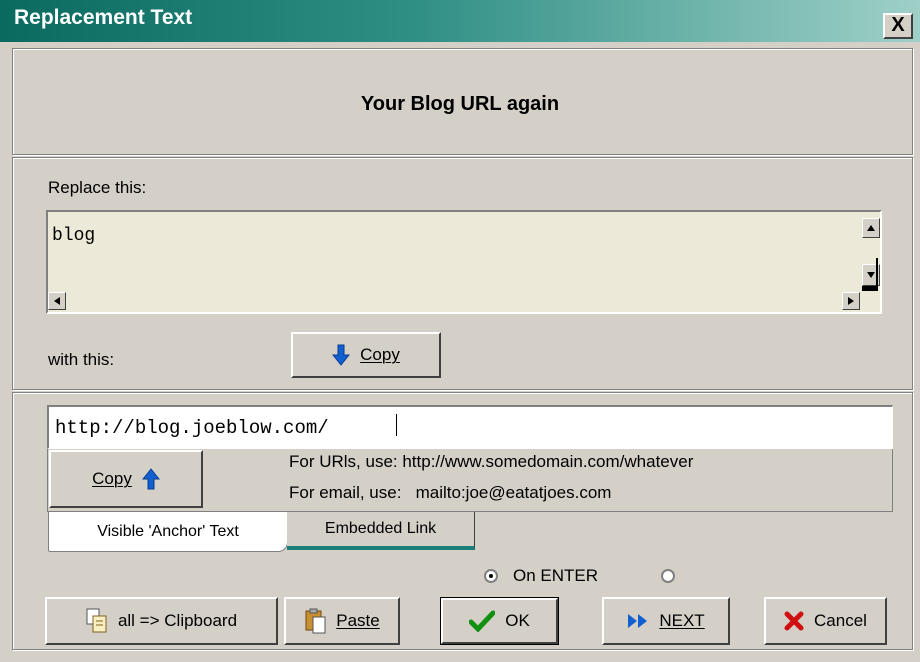  I want to click on url-value: http://blog.joeblow.com/, so click(192, 428).